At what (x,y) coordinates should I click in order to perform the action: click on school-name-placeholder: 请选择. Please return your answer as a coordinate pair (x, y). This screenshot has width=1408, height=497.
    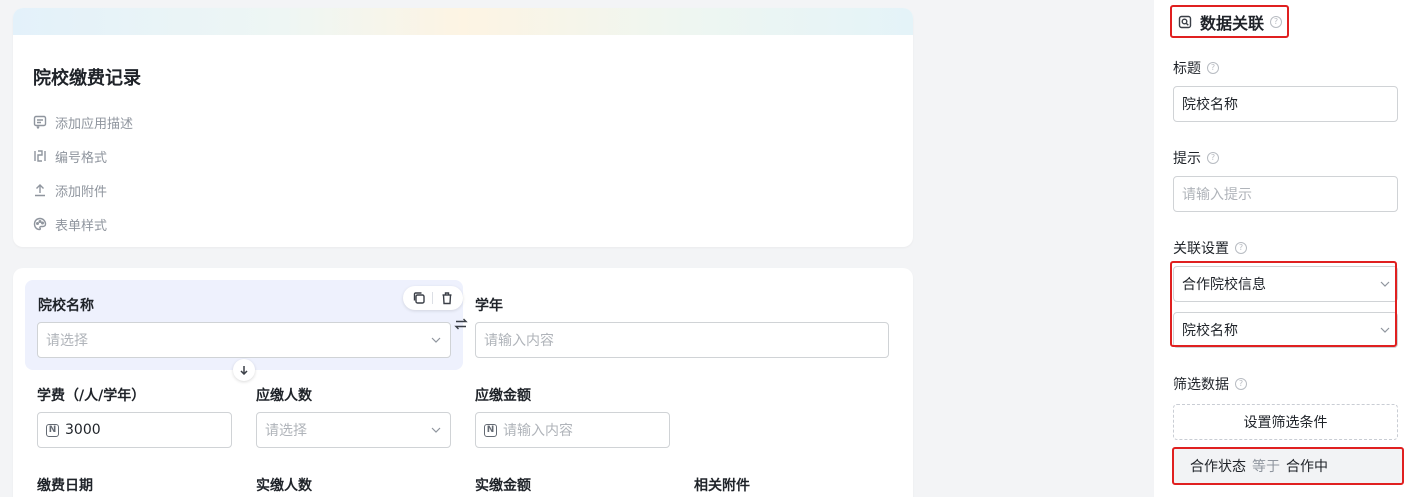
    Looking at the image, I should click on (67, 341).